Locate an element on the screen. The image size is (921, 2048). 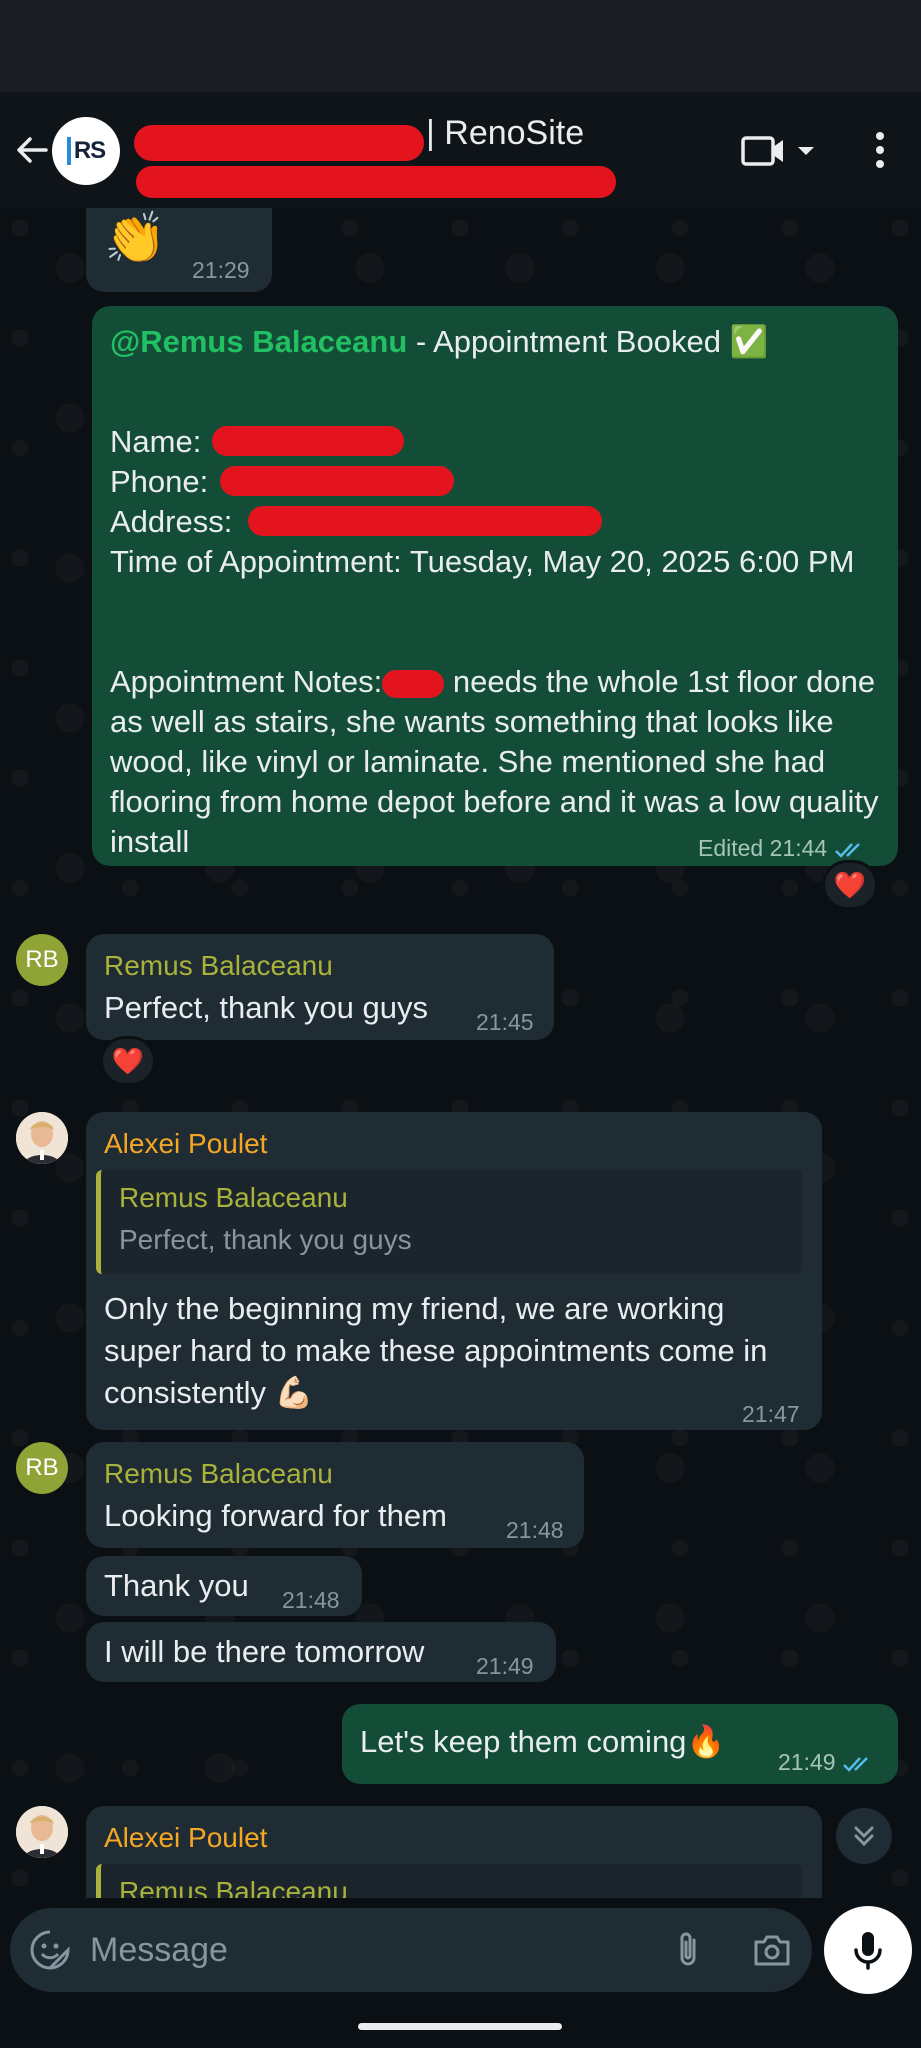
message-bubble-incoming: Thank you 21:48 is located at coordinates (224, 1586).